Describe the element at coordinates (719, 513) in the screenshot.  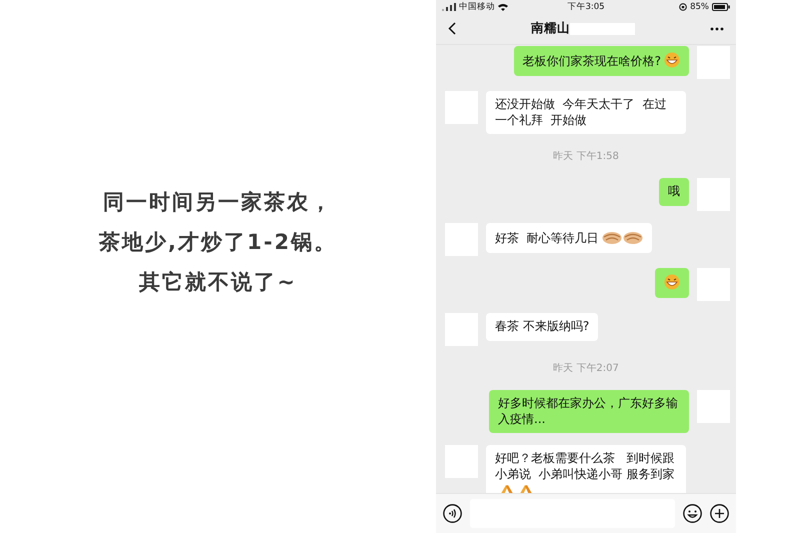
I see `plus-icon` at that location.